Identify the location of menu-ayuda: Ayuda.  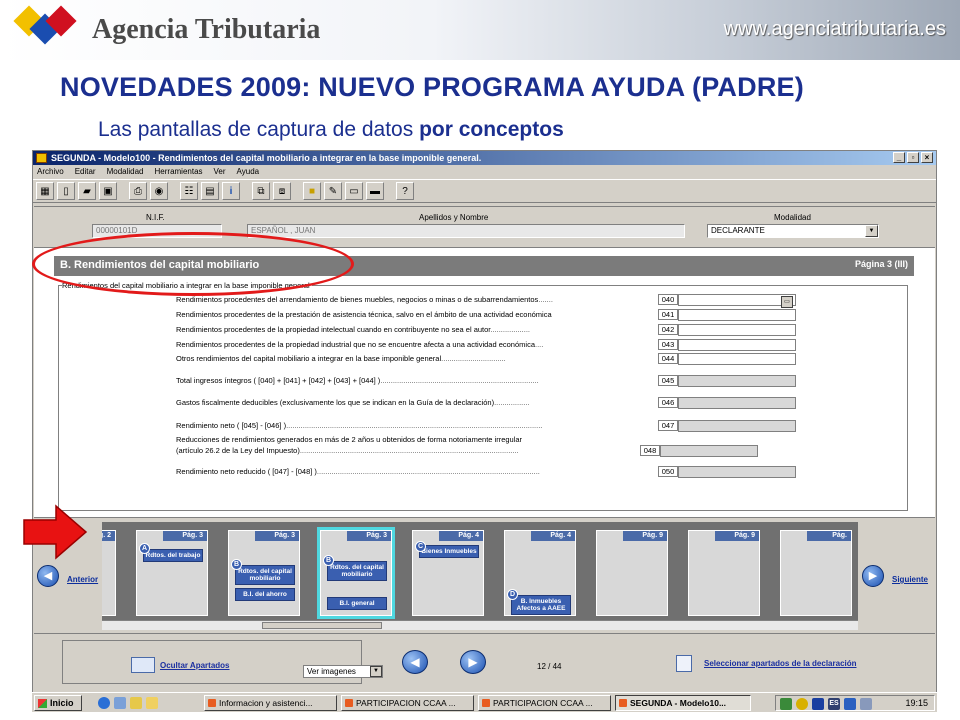
(248, 172).